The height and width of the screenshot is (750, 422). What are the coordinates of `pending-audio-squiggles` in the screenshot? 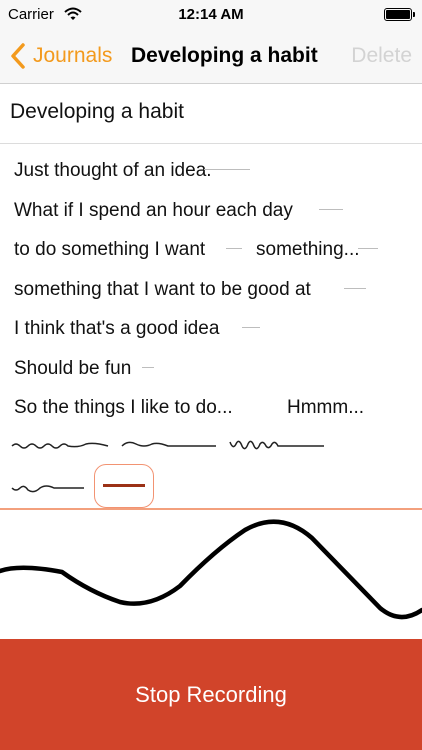 It's located at (167, 445).